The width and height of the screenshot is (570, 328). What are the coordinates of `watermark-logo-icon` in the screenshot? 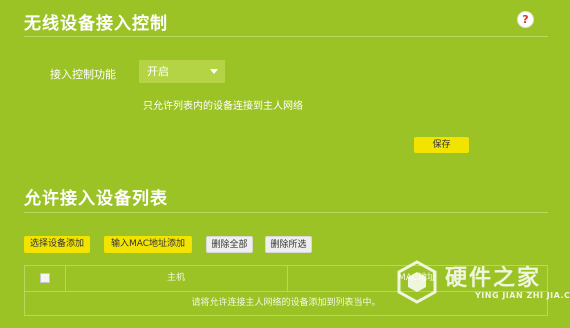 It's located at (417, 282).